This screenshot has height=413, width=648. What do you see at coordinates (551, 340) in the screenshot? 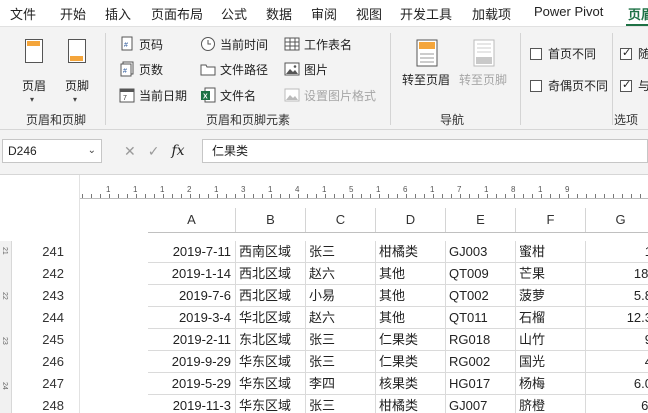
I see `table-cell: 山竹` at bounding box center [551, 340].